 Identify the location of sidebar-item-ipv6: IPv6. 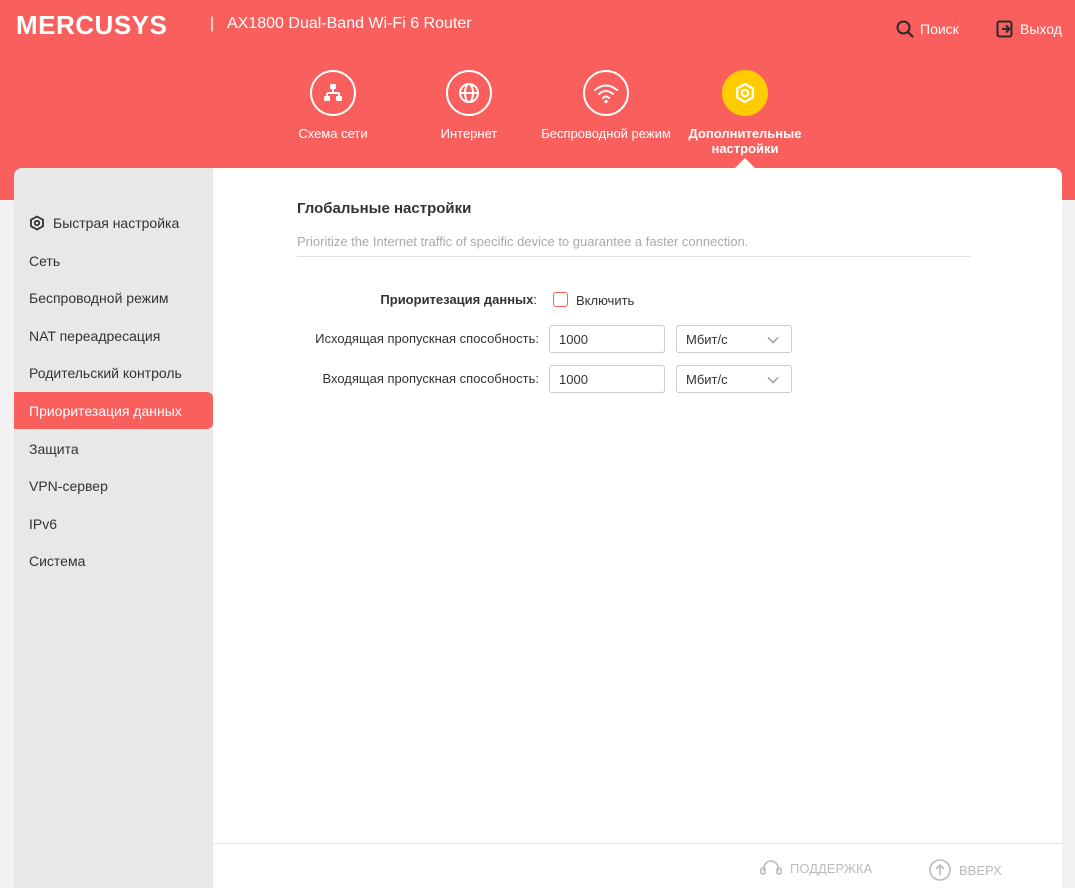
(113, 523).